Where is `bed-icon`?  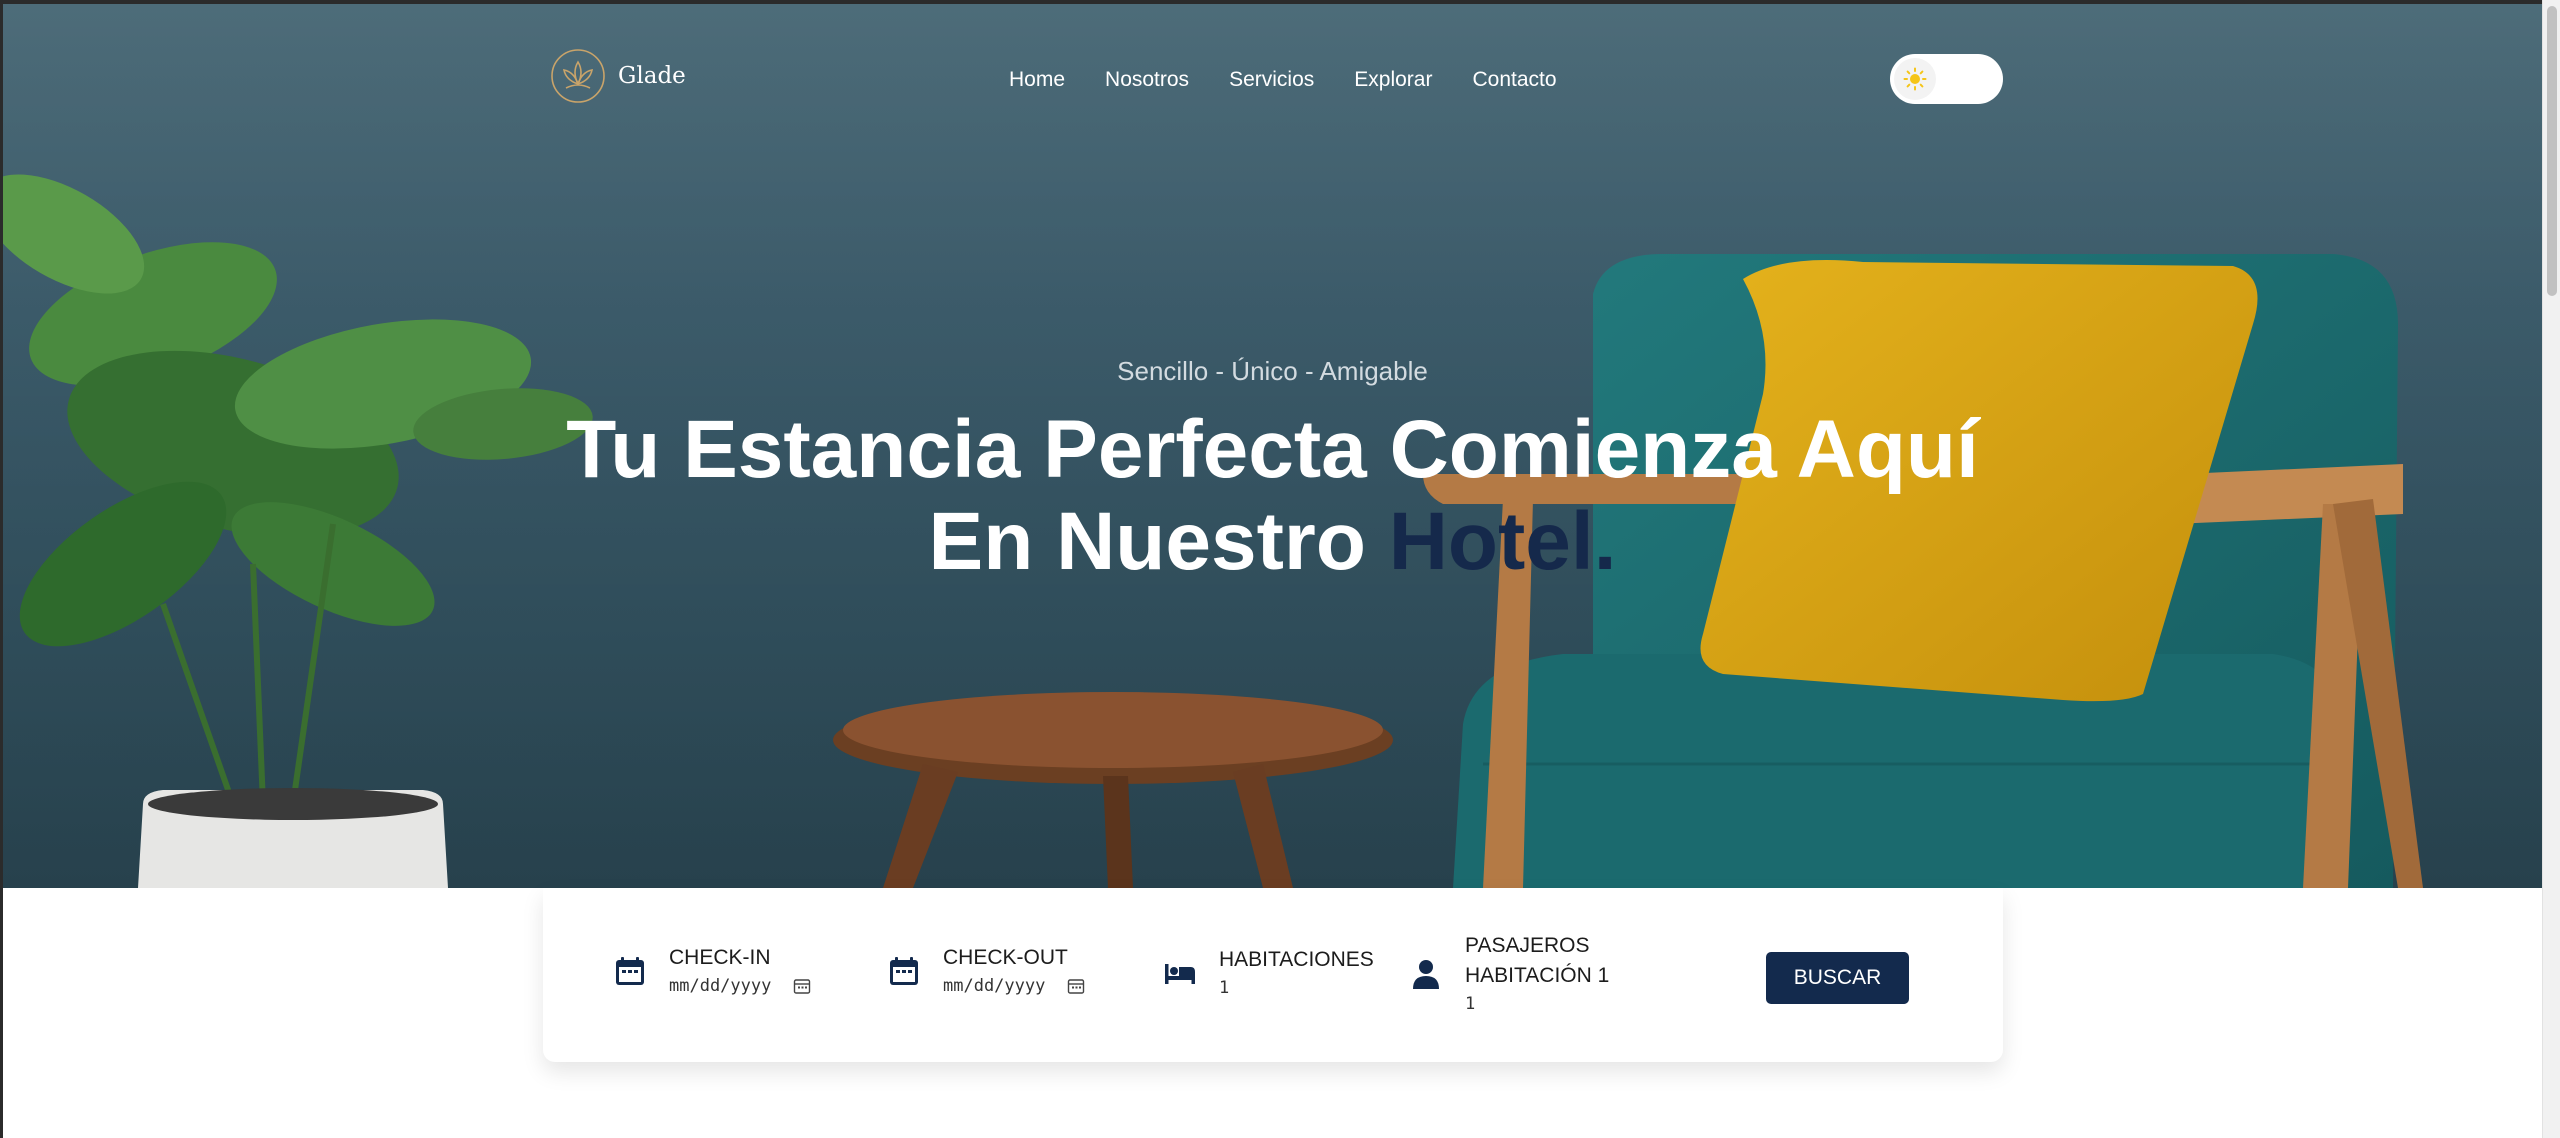
bed-icon is located at coordinates (1180, 974).